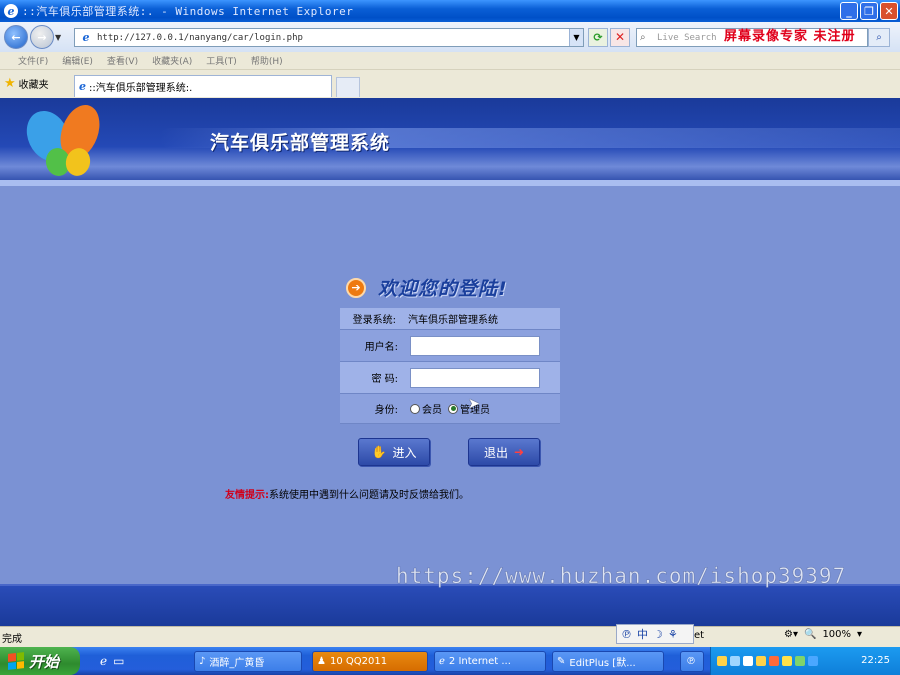 This screenshot has width=900, height=675. Describe the element at coordinates (200, 38) in the screenshot. I see `address-url: http://127.0.0.1/nanyang/car/login.php` at that location.